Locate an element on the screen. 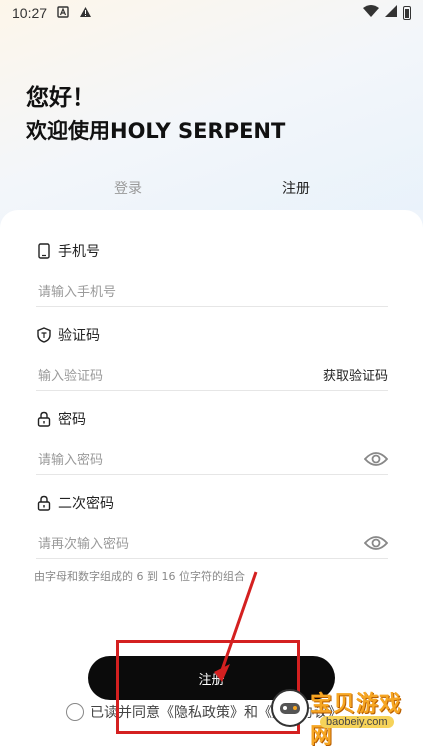 The width and height of the screenshot is (423, 753). confirm-password-input: 请再次输入密码 is located at coordinates (212, 543).